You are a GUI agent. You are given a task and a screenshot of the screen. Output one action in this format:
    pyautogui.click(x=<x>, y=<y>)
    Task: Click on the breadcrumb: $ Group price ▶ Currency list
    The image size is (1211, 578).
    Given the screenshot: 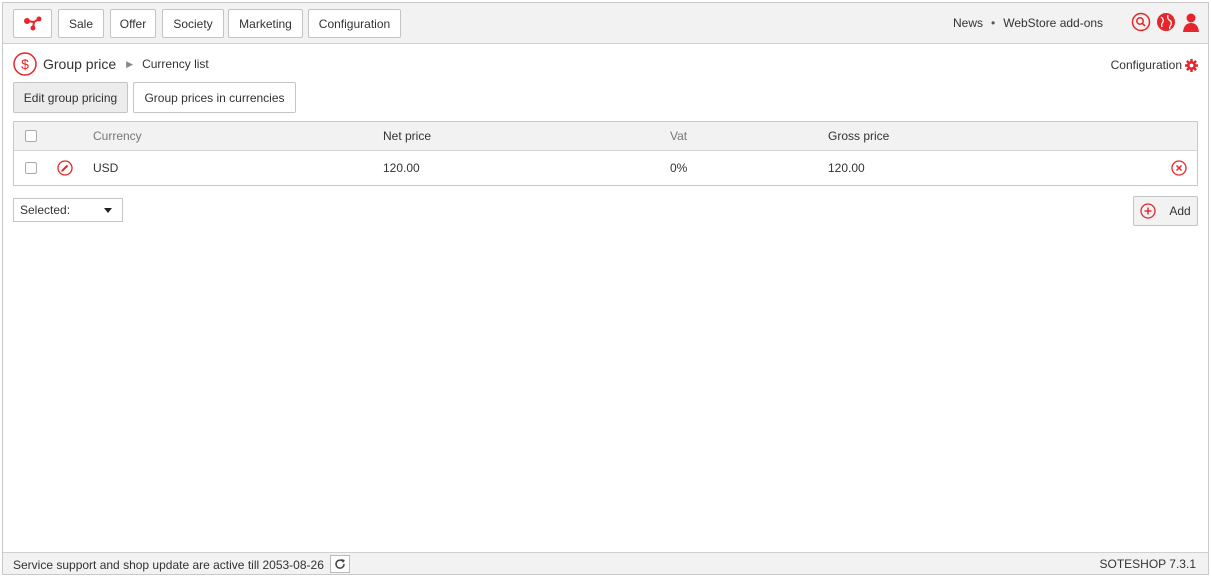 What is the action you would take?
    pyautogui.click(x=111, y=64)
    